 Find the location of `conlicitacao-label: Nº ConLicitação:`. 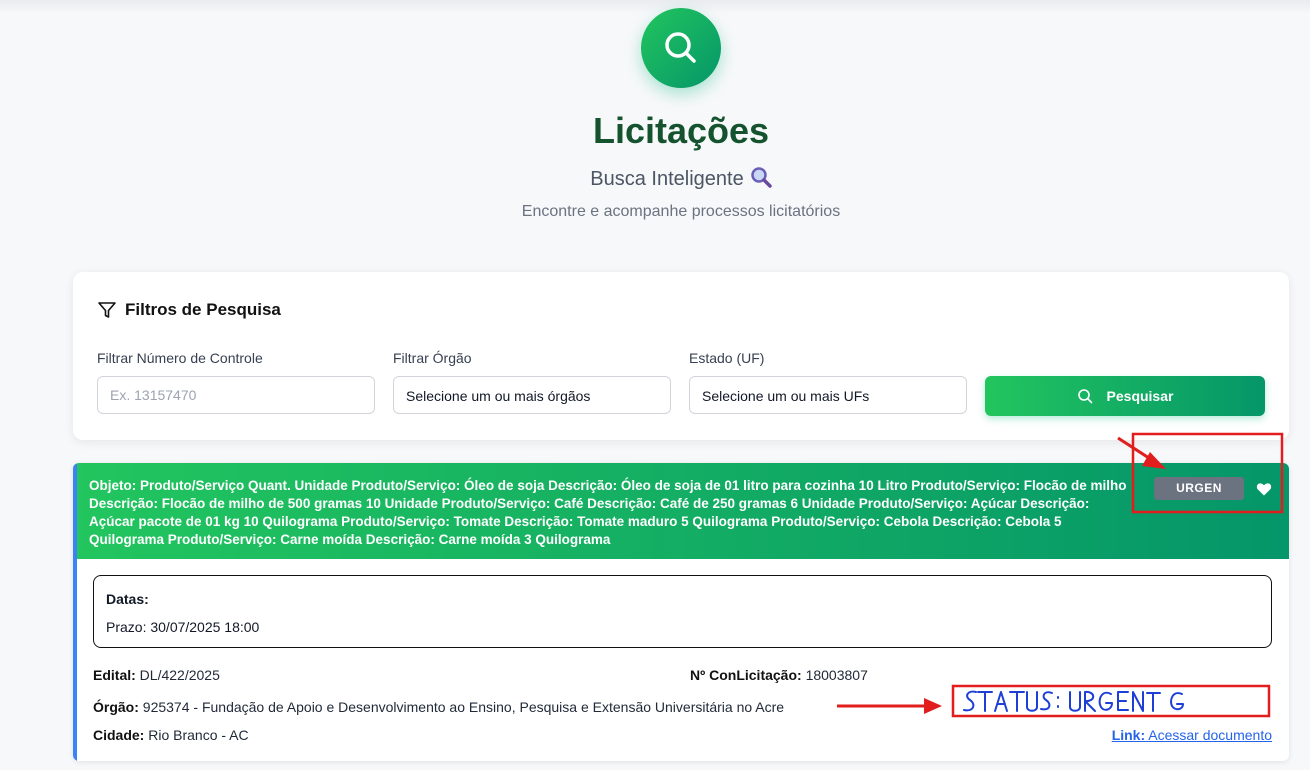

conlicitacao-label: Nº ConLicitação: is located at coordinates (746, 675).